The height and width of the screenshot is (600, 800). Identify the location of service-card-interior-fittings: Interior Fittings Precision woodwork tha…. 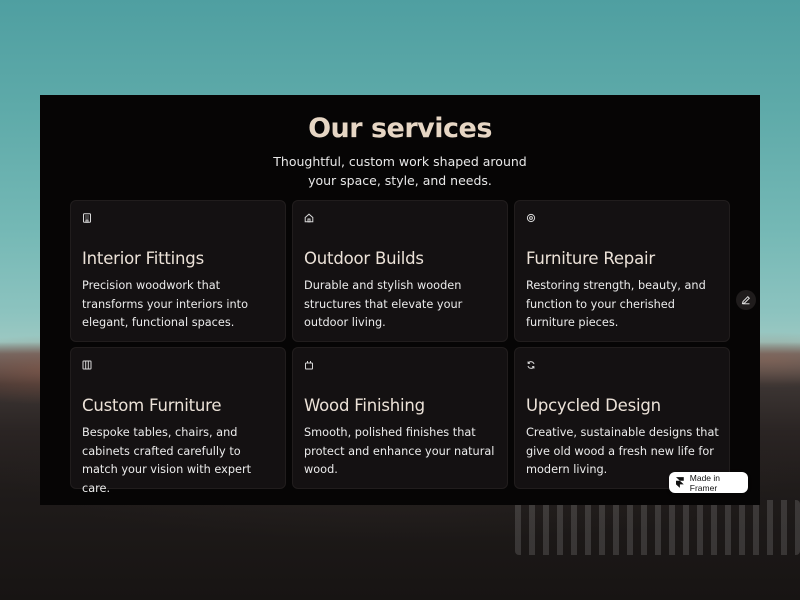
(178, 271).